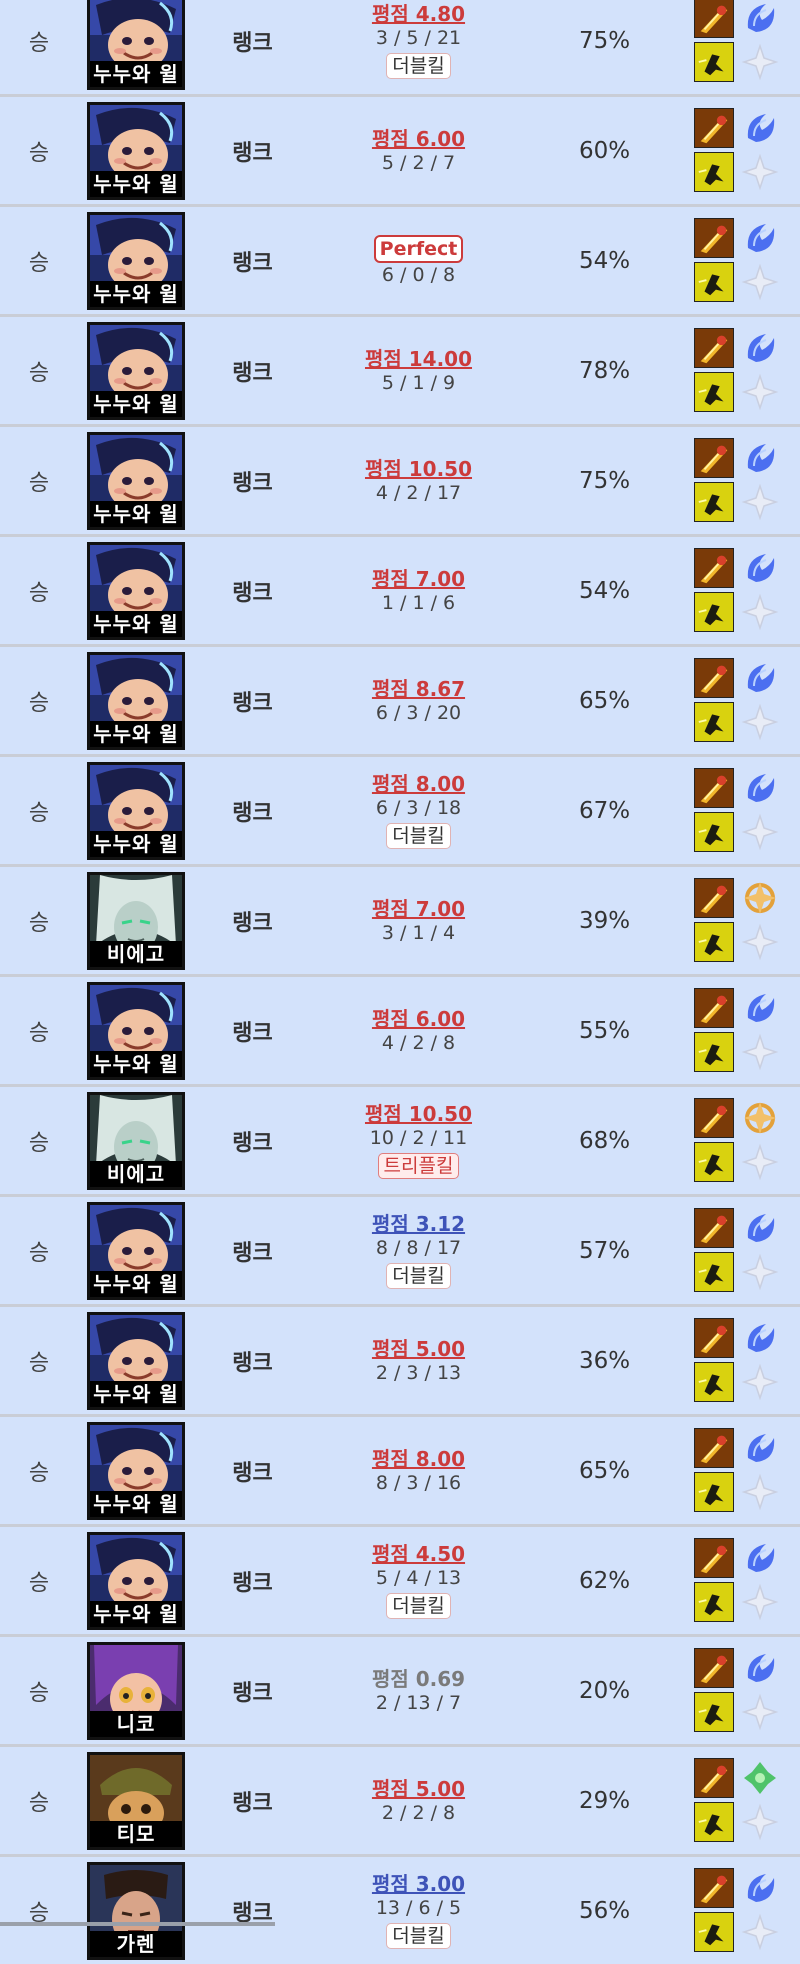 The width and height of the screenshot is (800, 1964). I want to click on match-row: 승 비에고 랭크 평점 7.00 3 / 1 / 4 39%, so click(400, 920).